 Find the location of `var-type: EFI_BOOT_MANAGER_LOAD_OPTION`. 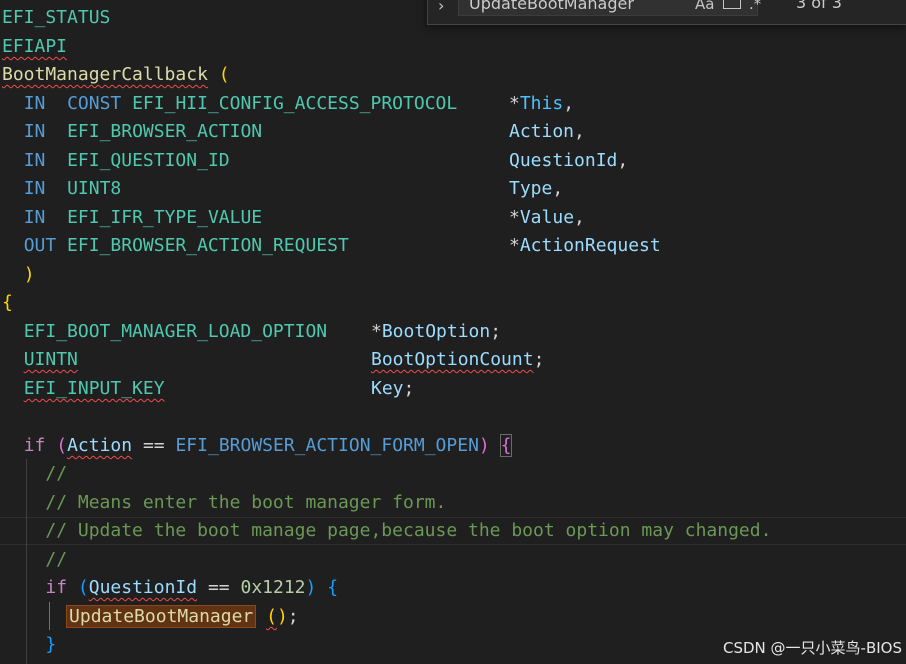

var-type: EFI_BOOT_MANAGER_LOAD_OPTION is located at coordinates (175, 331).